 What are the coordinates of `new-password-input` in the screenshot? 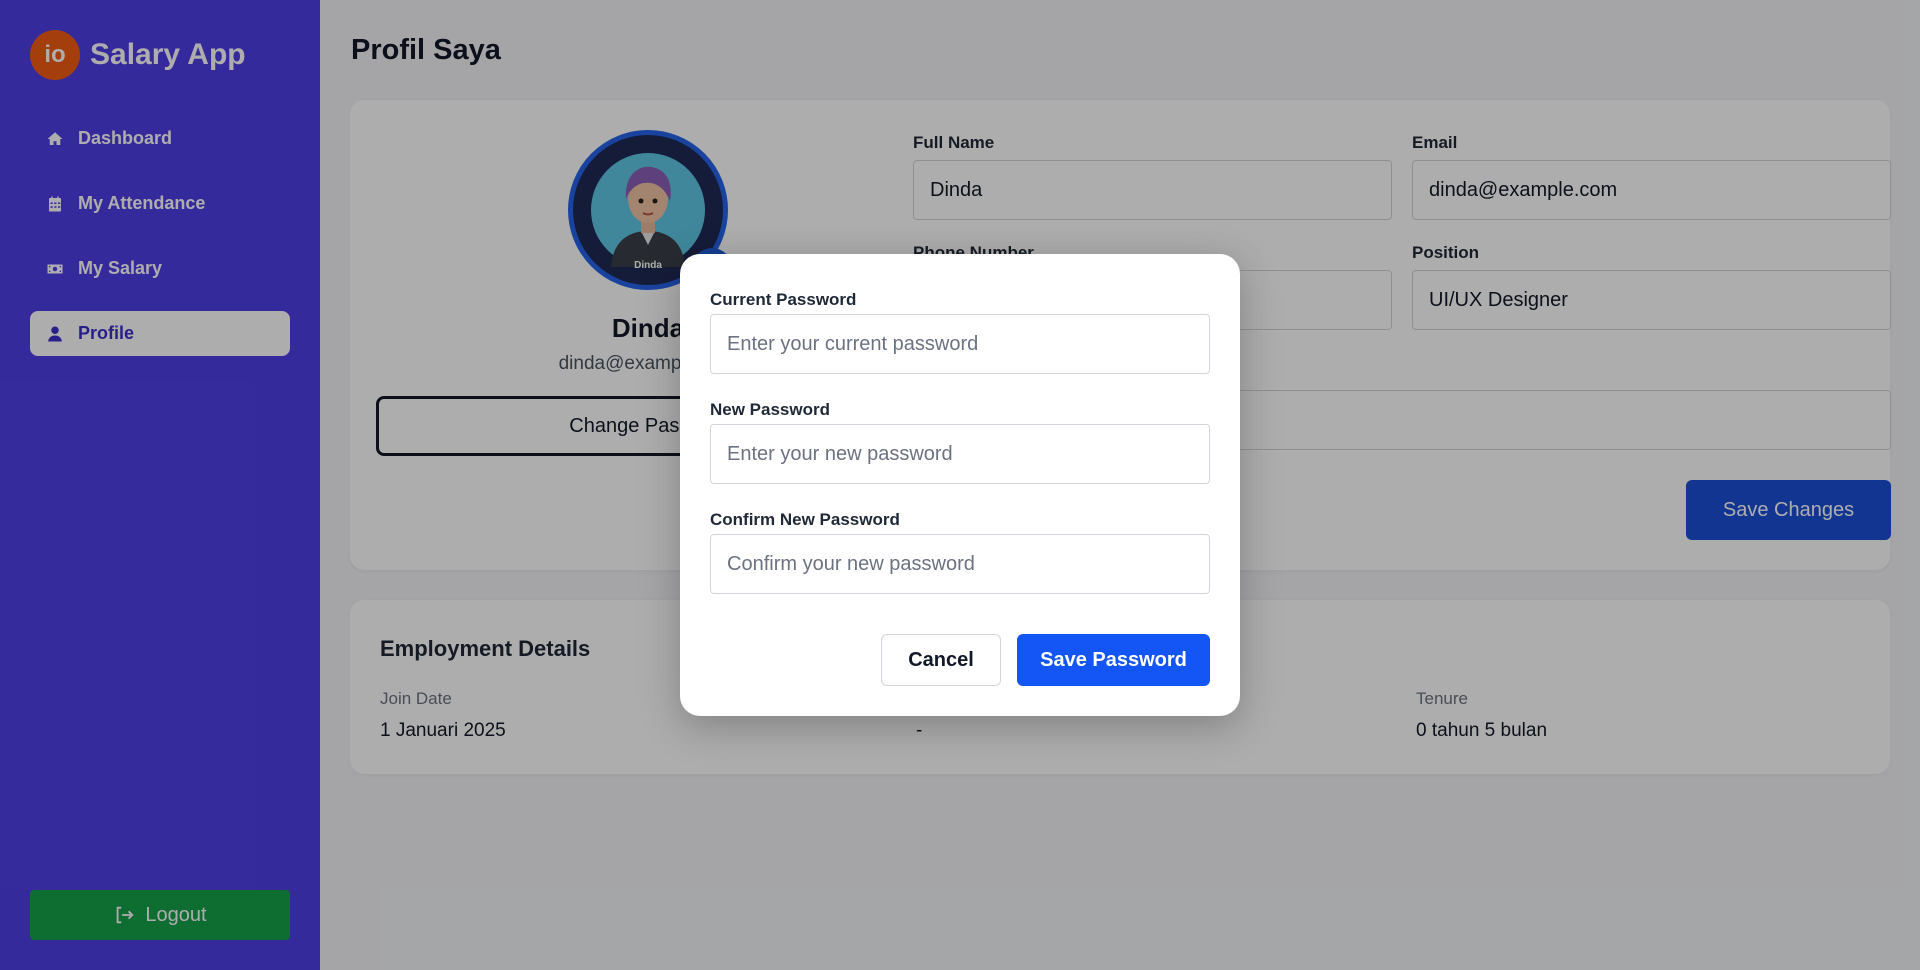 It's located at (960, 454).